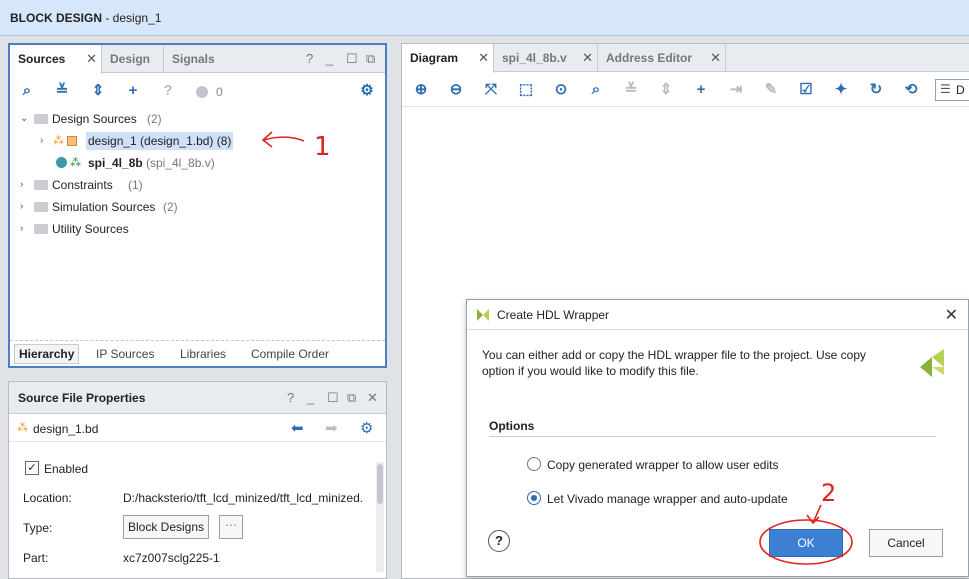 This screenshot has height=579, width=969. I want to click on refresh-icon: ↻, so click(876, 90).